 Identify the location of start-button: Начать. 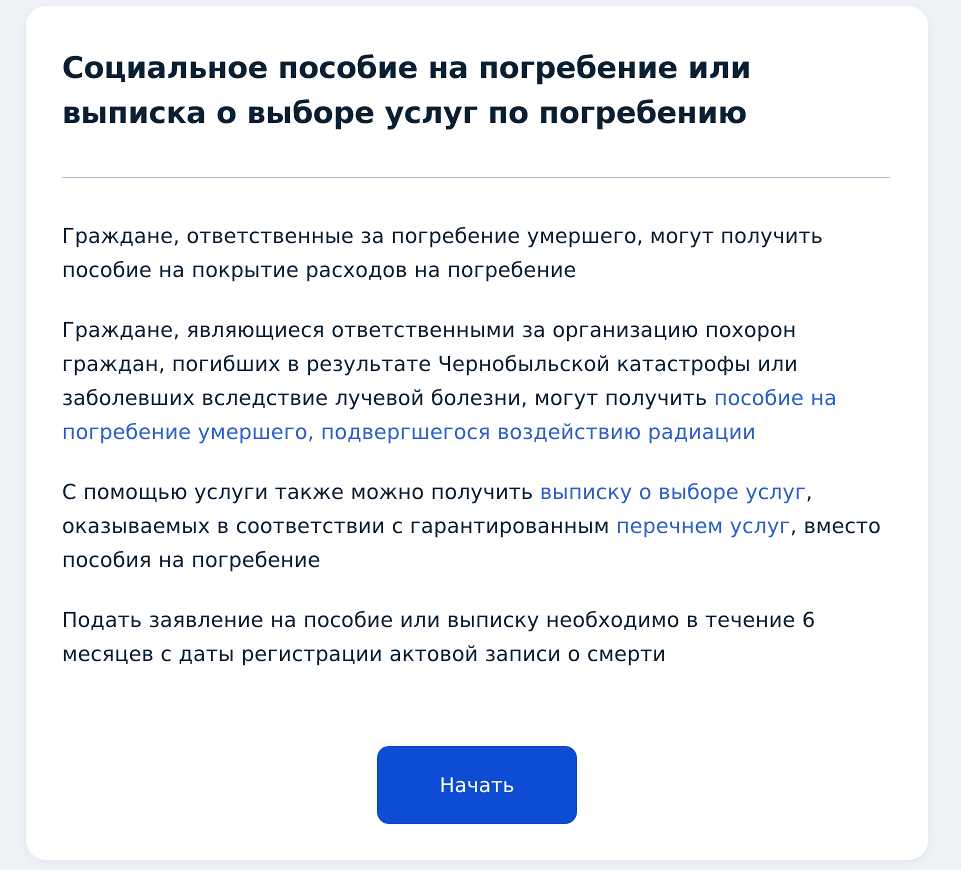
(477, 785).